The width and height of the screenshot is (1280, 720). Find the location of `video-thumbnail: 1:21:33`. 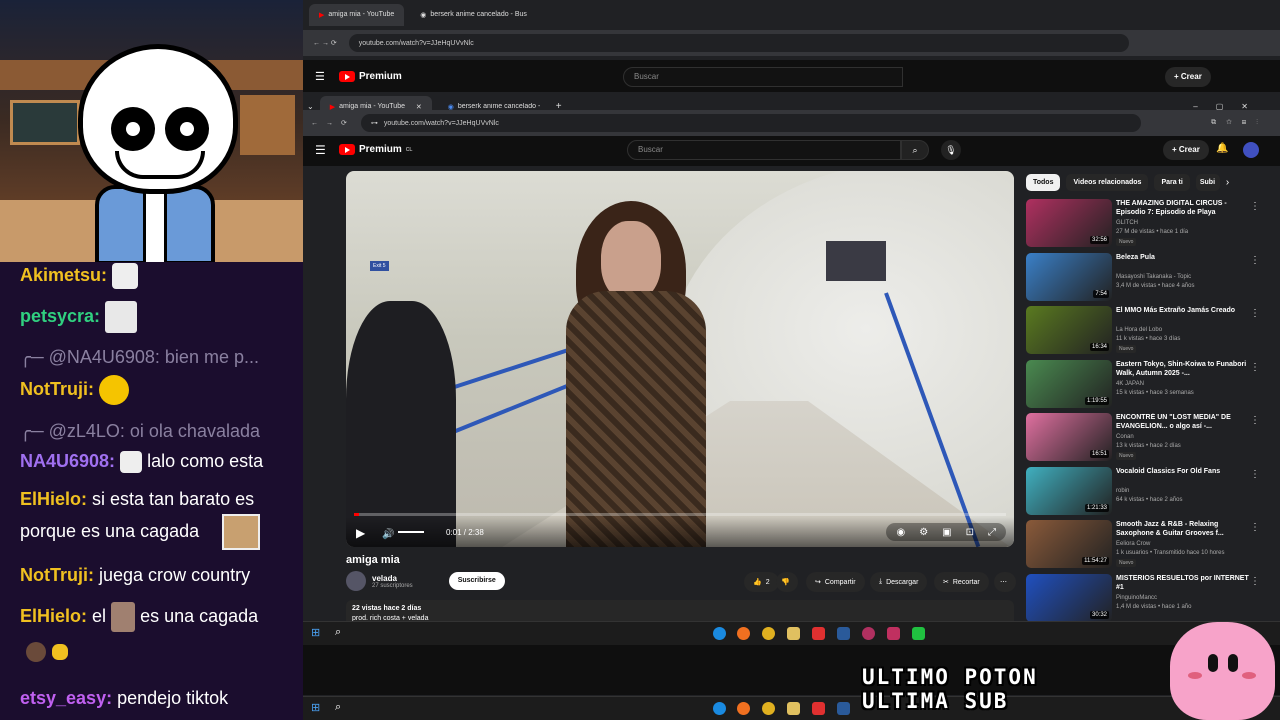

video-thumbnail: 1:21:33 is located at coordinates (1069, 490).